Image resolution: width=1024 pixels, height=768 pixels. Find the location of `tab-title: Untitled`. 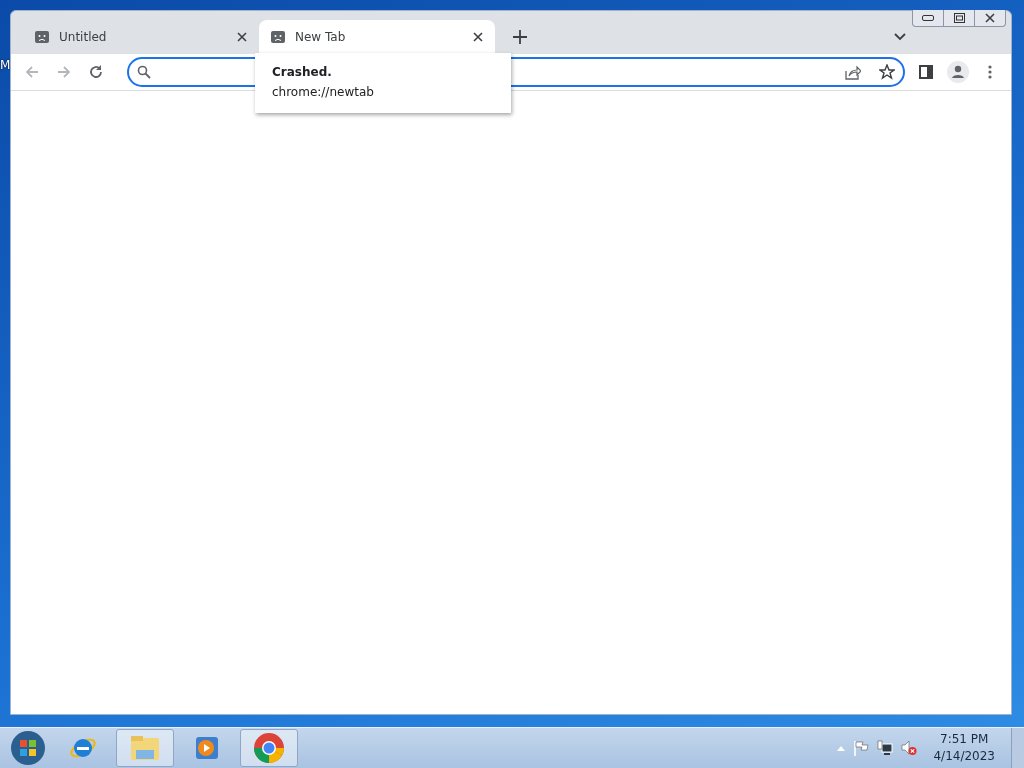

tab-title: Untitled is located at coordinates (83, 37).